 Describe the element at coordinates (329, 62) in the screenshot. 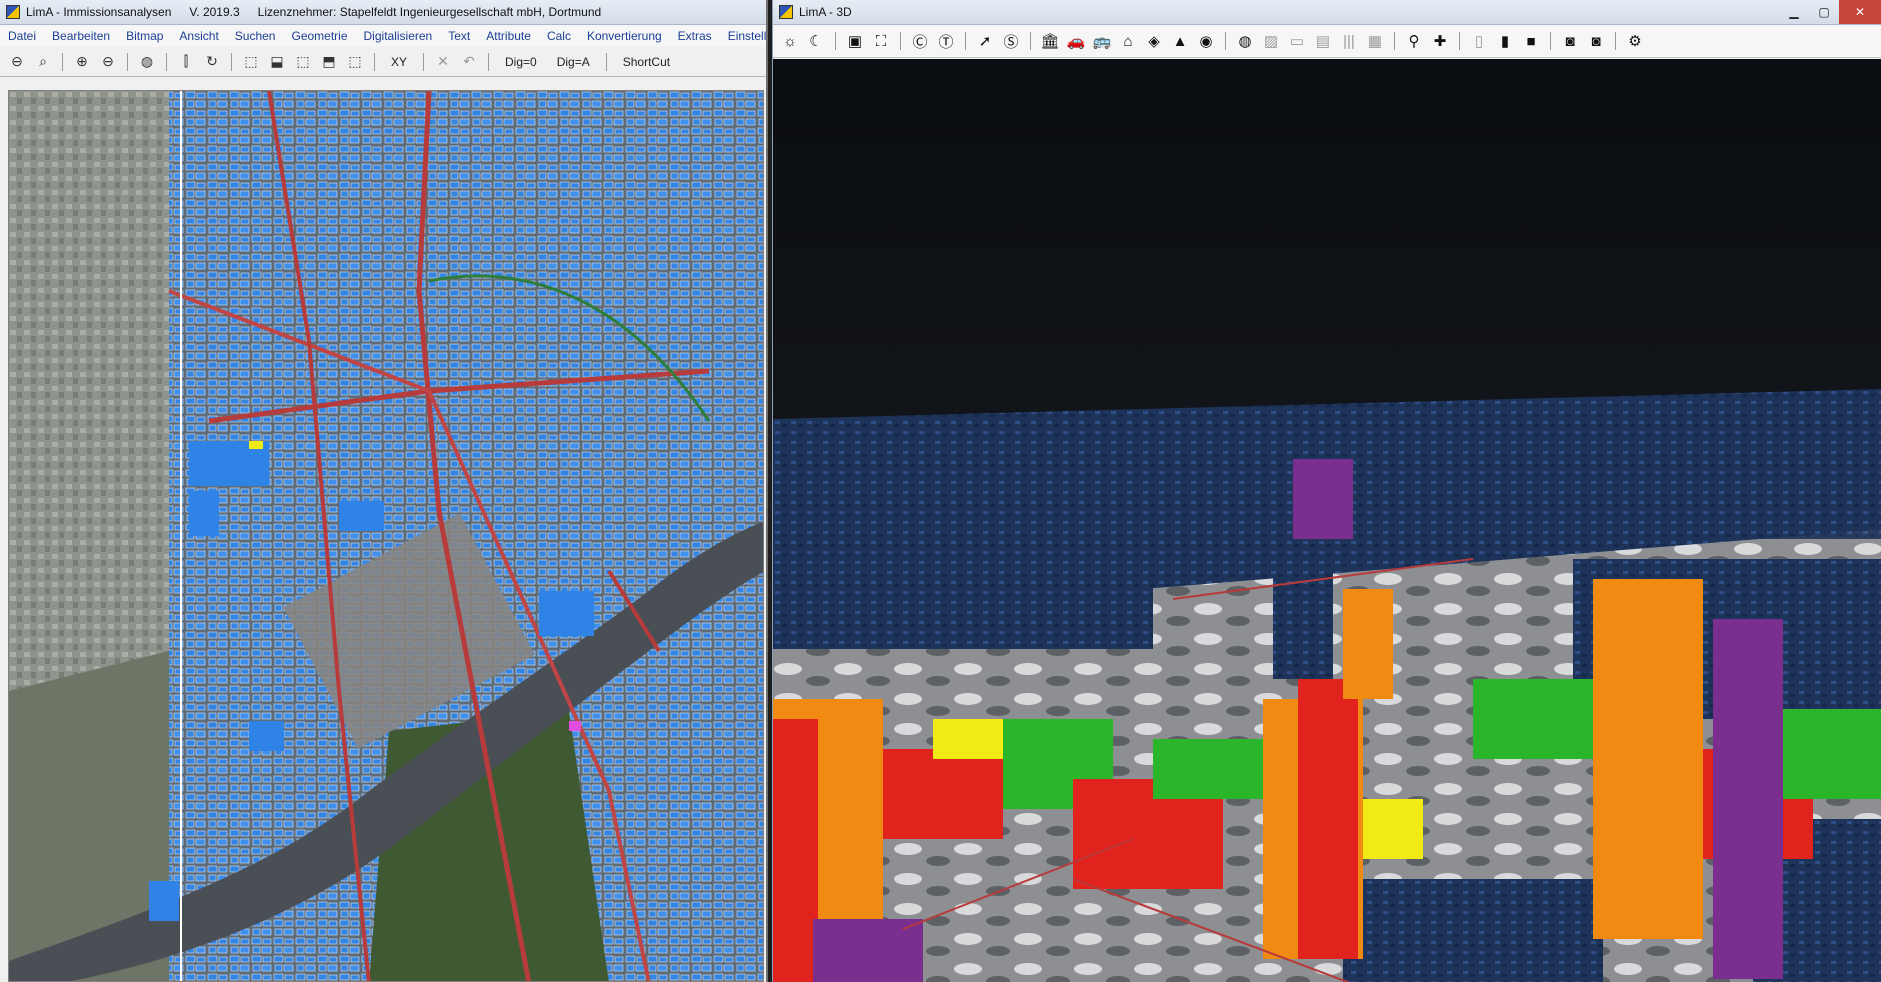

I see `select-area-icon: ⬒` at that location.